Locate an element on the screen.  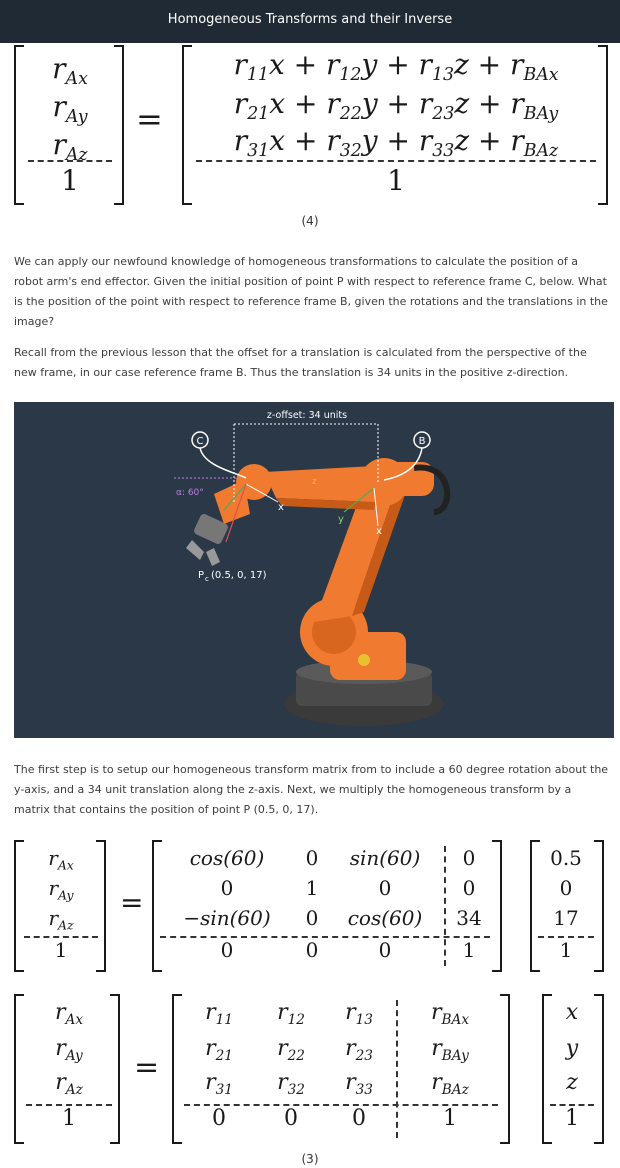
equation-number: (3) is located at coordinates (310, 1159).